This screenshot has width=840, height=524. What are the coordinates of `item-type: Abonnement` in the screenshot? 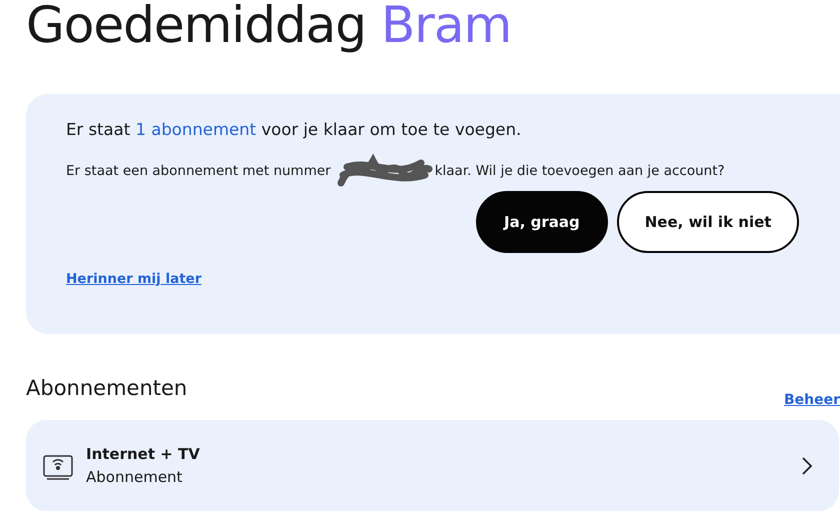 It's located at (135, 477).